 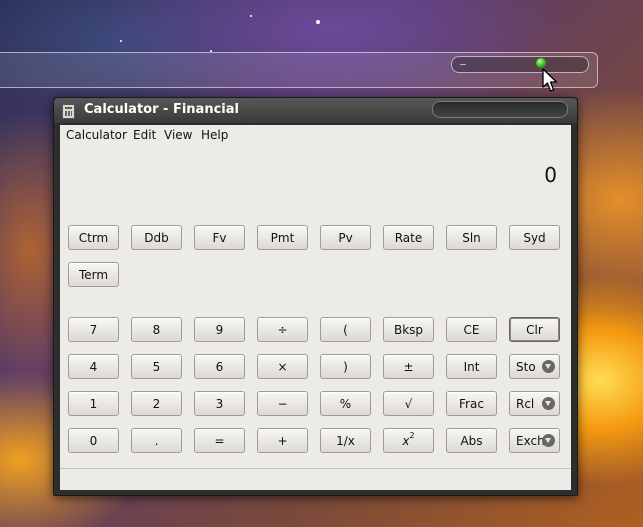 I want to click on mouse-pointer-icon, so click(x=550, y=80).